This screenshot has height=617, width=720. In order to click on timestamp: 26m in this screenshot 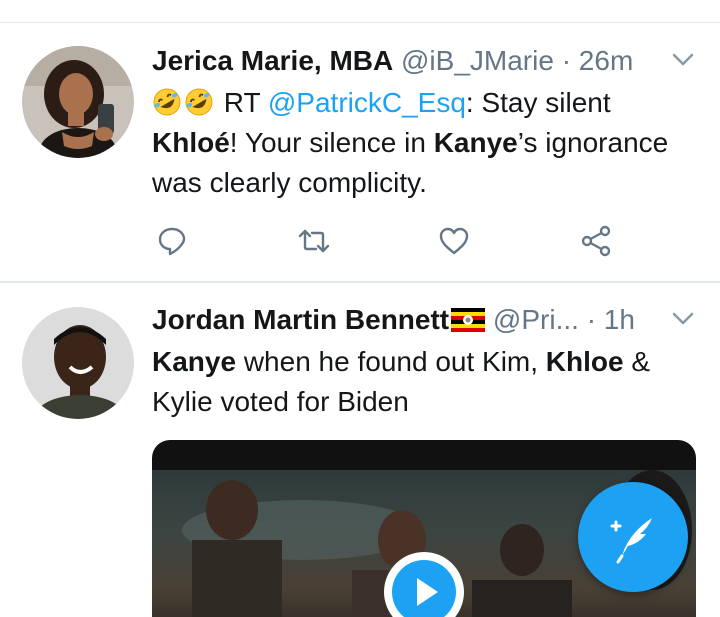, I will do `click(606, 60)`.